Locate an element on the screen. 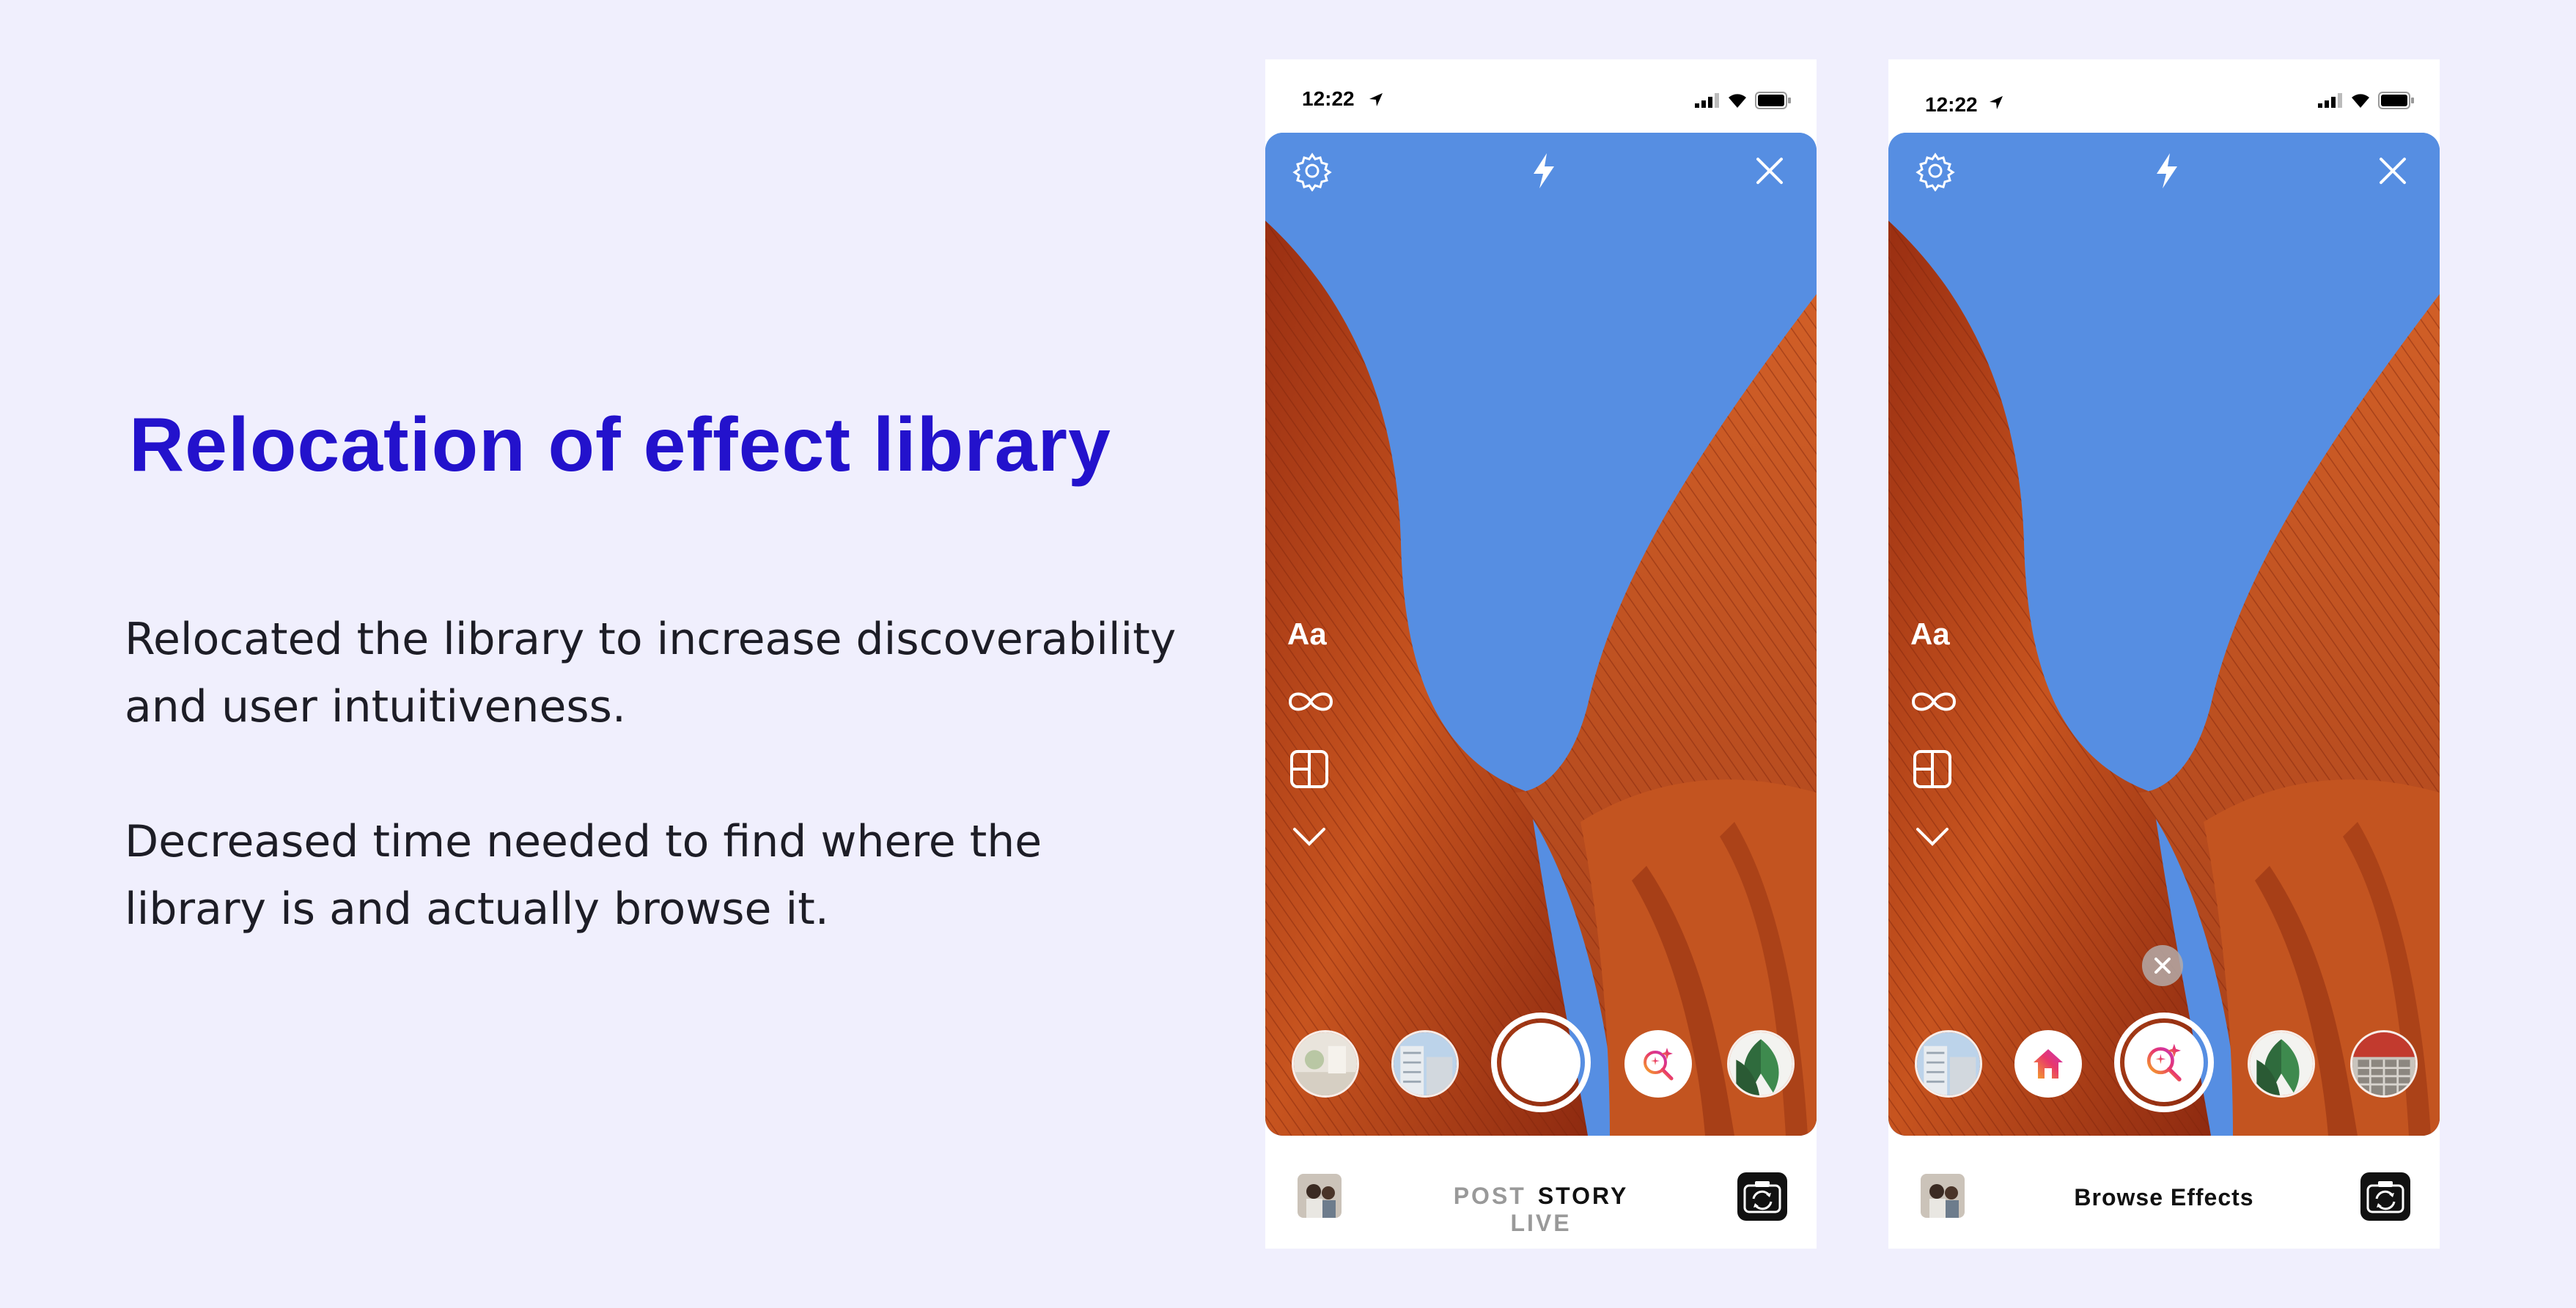 This screenshot has width=2576, height=1308. capture-mode-selector: POST STORYLIVE is located at coordinates (1541, 1210).